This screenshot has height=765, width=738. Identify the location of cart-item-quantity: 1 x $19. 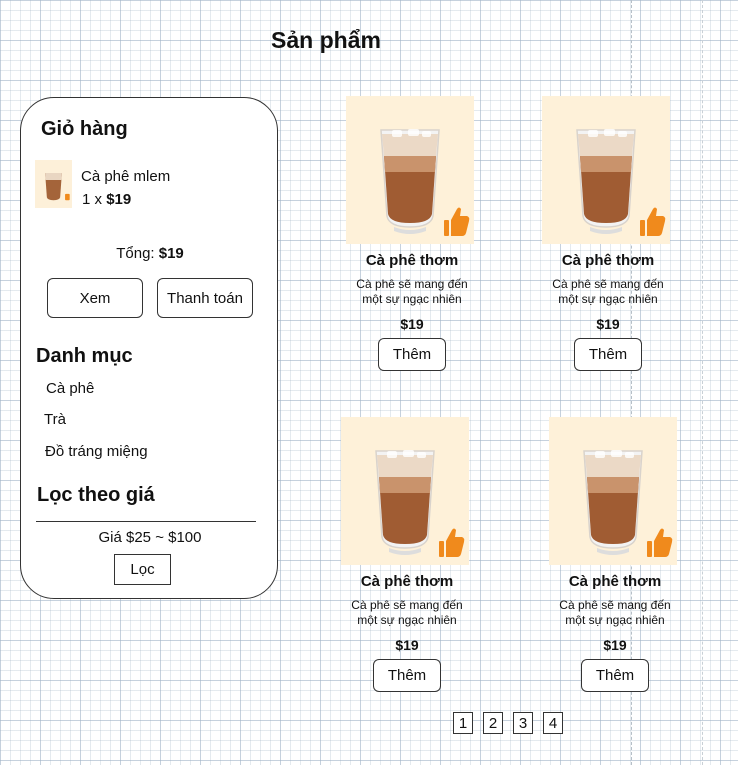
(106, 199).